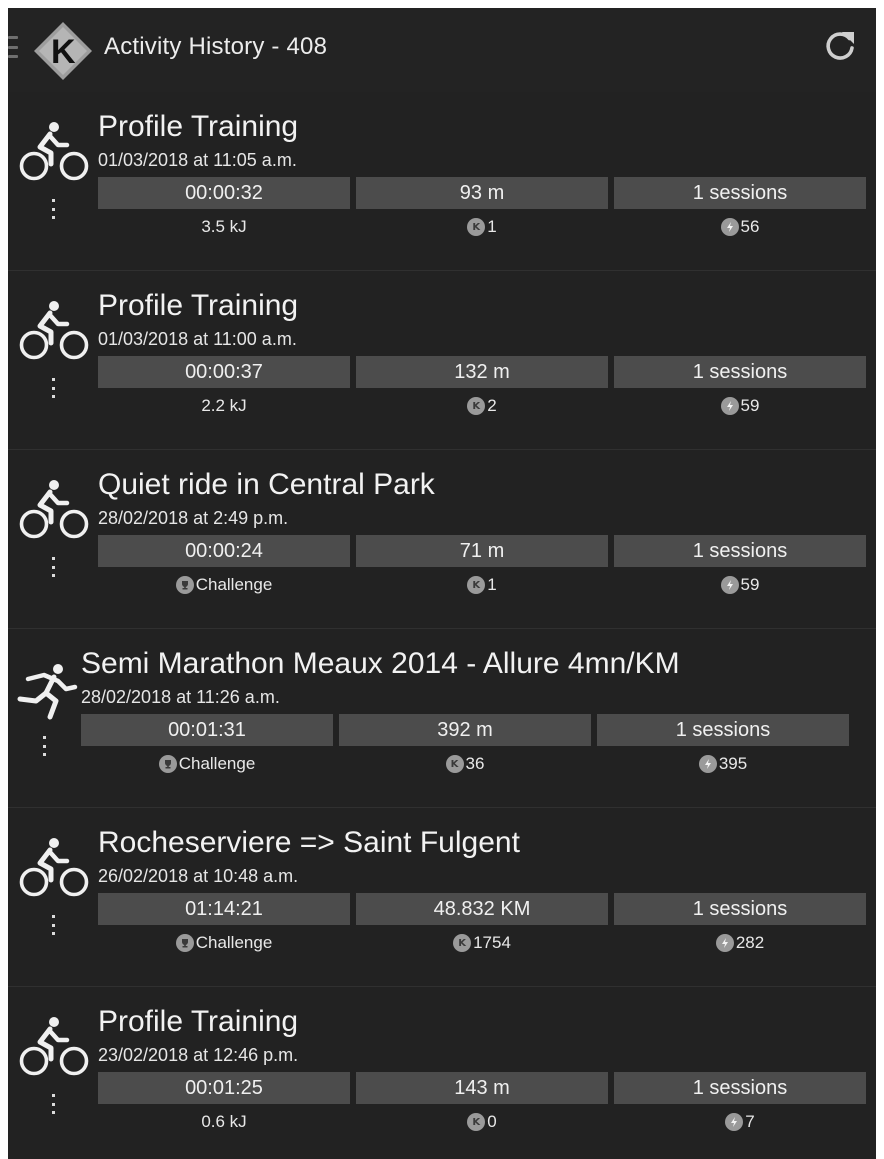  Describe the element at coordinates (442, 50) in the screenshot. I see `app-bar: K Activity History - 408` at that location.